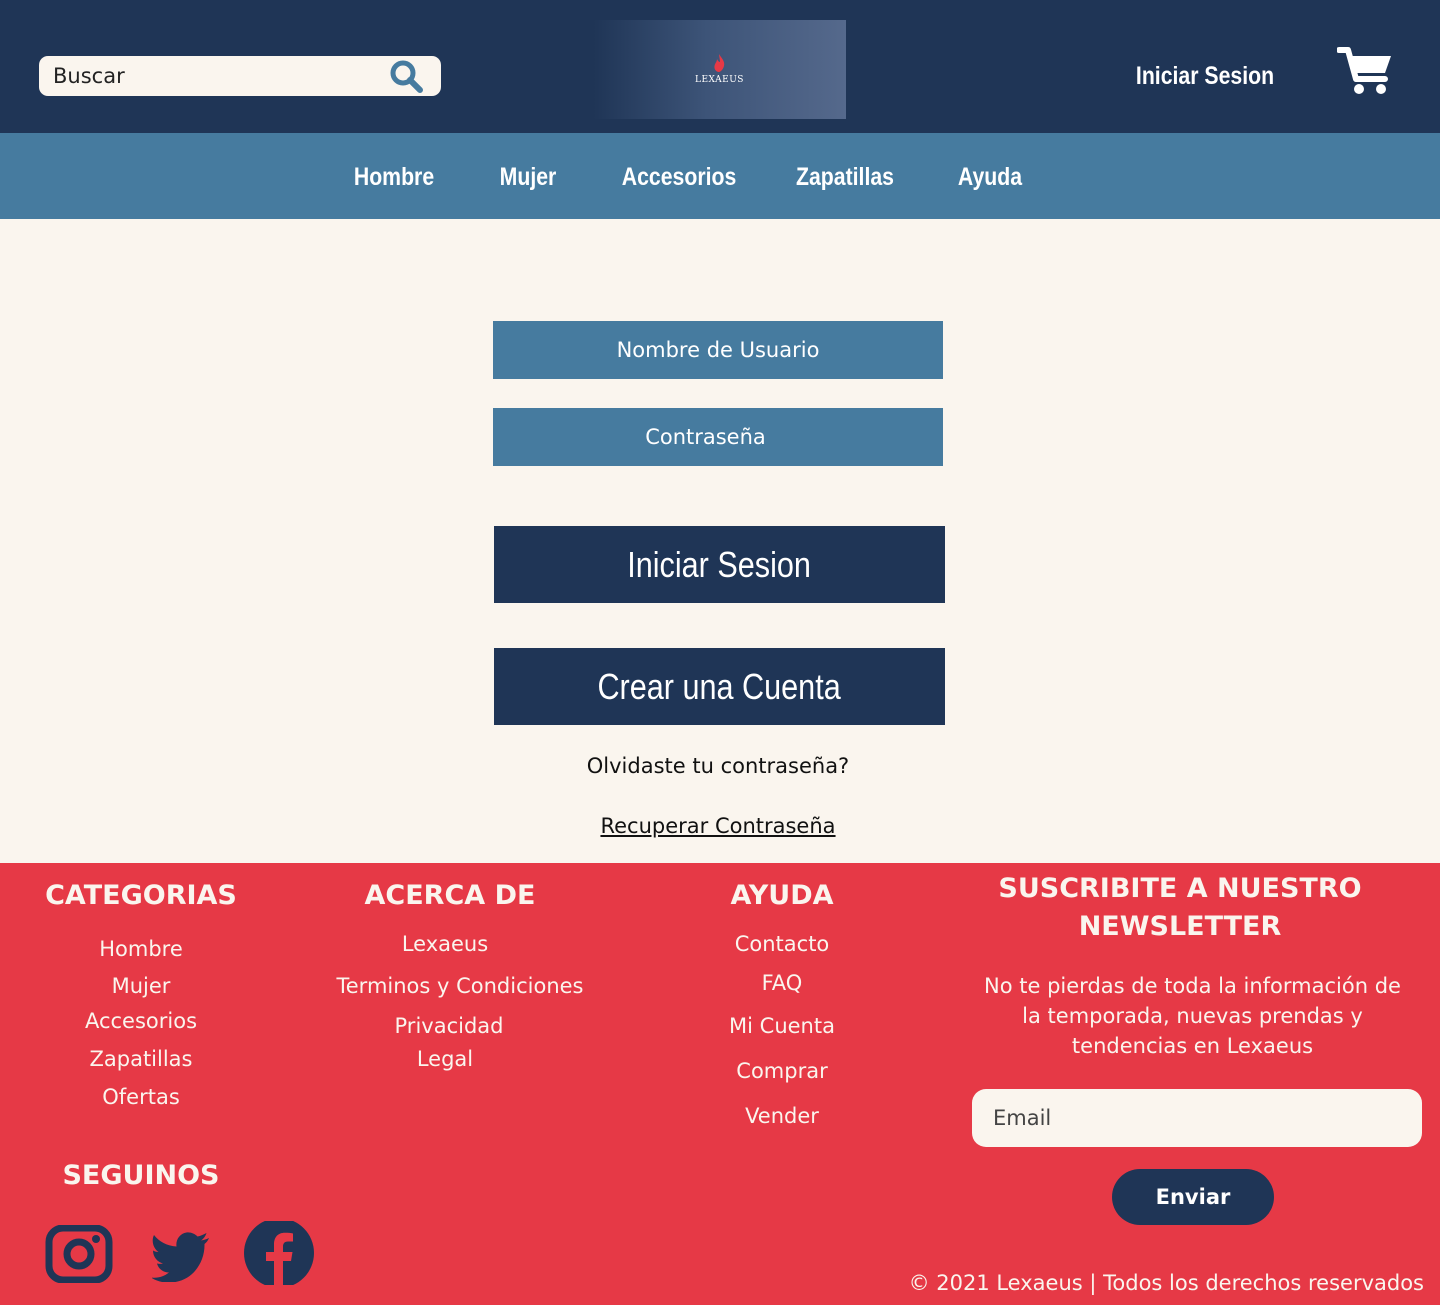  Describe the element at coordinates (141, 1059) in the screenshot. I see `footer-link-zapatillas: Zapatillas` at that location.